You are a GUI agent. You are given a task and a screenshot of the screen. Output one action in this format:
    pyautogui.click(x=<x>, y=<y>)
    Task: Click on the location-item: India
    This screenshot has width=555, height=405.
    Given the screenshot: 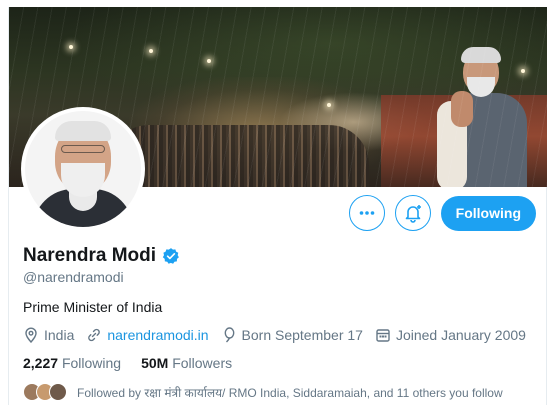 What is the action you would take?
    pyautogui.click(x=48, y=335)
    